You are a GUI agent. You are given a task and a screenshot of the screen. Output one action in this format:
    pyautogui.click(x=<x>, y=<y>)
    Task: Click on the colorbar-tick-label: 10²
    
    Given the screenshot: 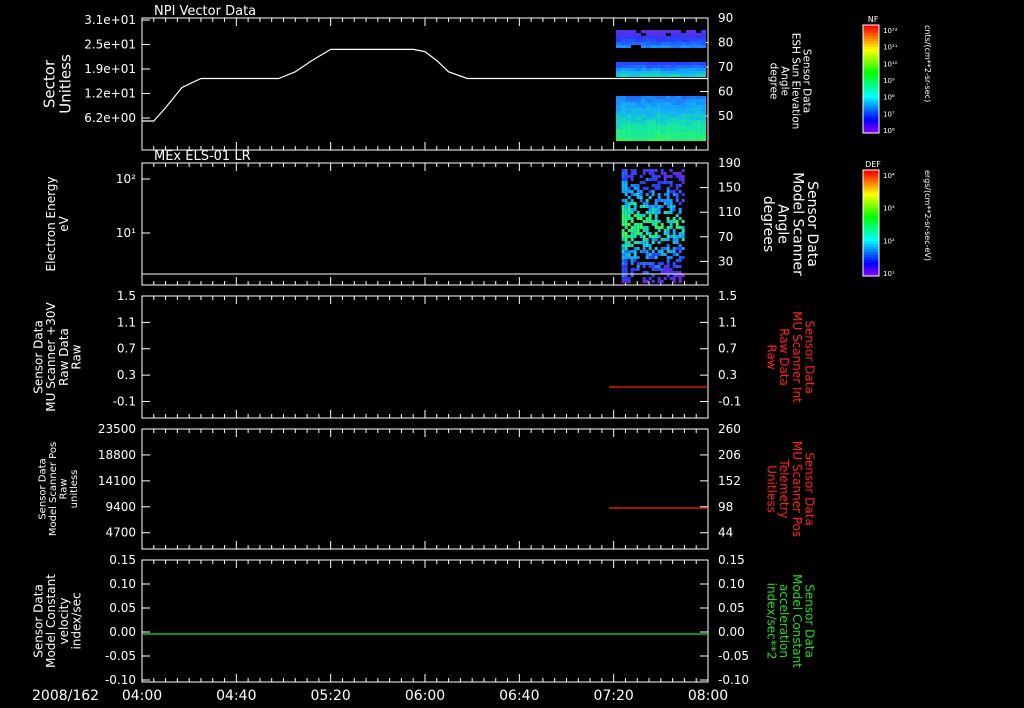 What is the action you would take?
    pyautogui.click(x=889, y=241)
    